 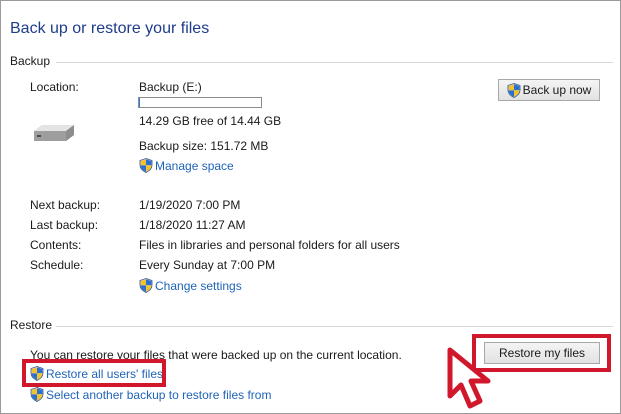 I want to click on next-backup-label: Next backup:, so click(x=65, y=205).